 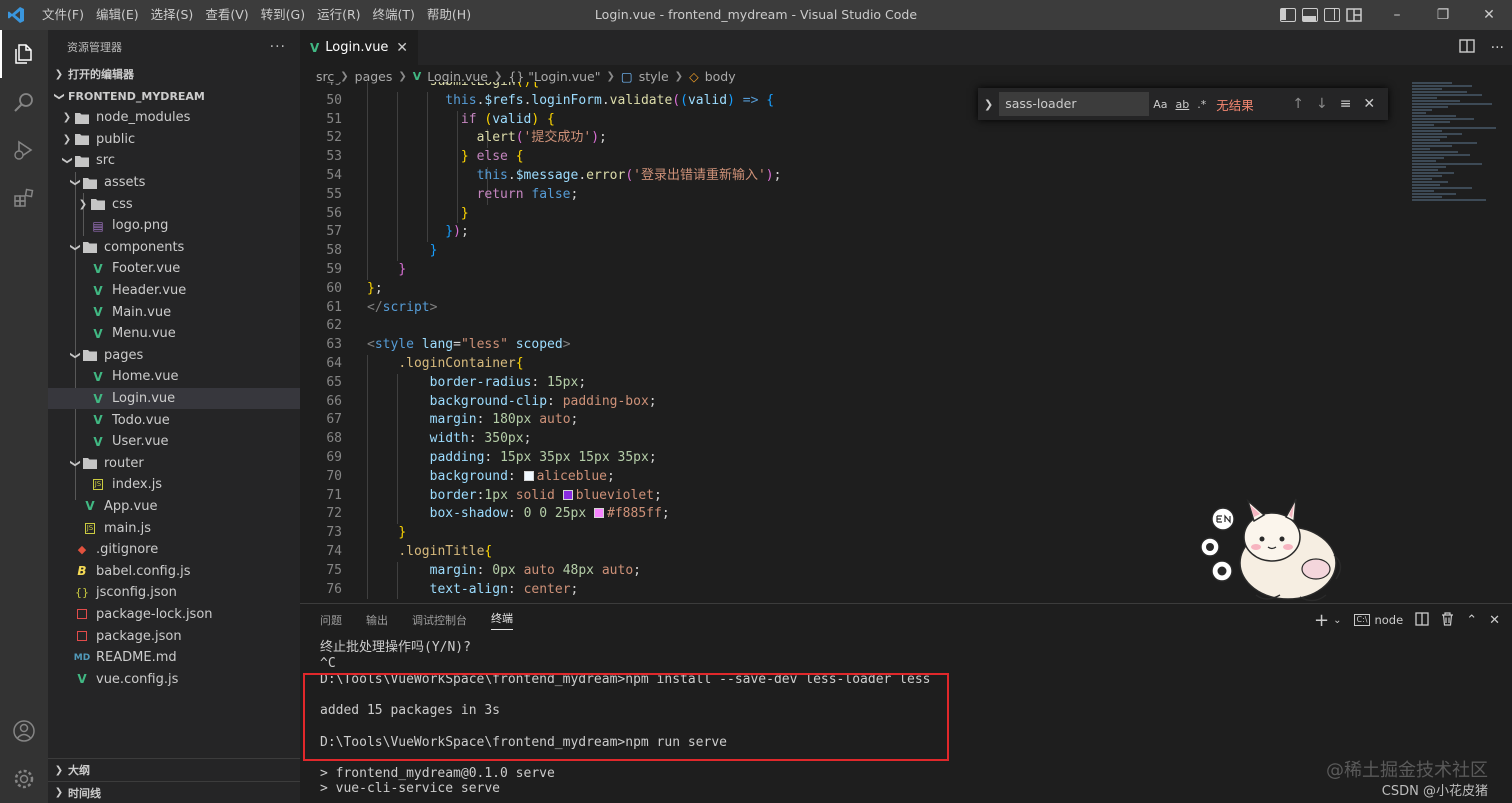 I want to click on split-terminal-icon, so click(x=1422, y=620).